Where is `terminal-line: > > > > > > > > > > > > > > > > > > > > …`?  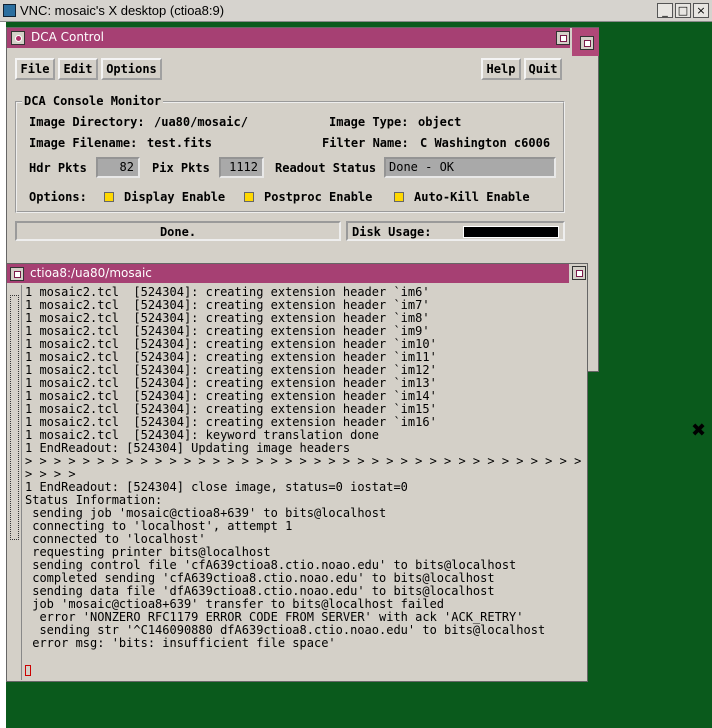
terminal-line: > > > > > > > > > > > > > > > > > > > > … is located at coordinates (303, 461).